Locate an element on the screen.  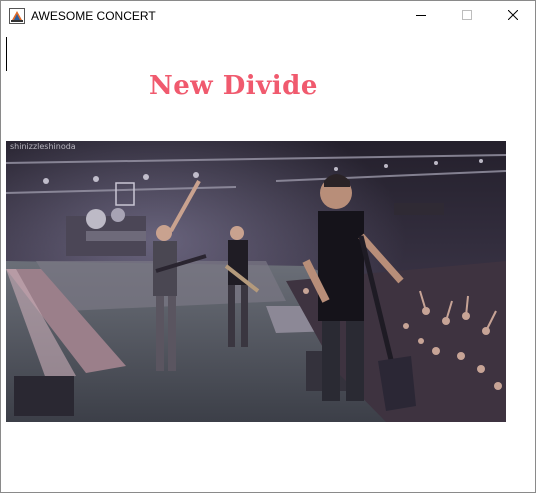
maximize-button is located at coordinates (467, 16).